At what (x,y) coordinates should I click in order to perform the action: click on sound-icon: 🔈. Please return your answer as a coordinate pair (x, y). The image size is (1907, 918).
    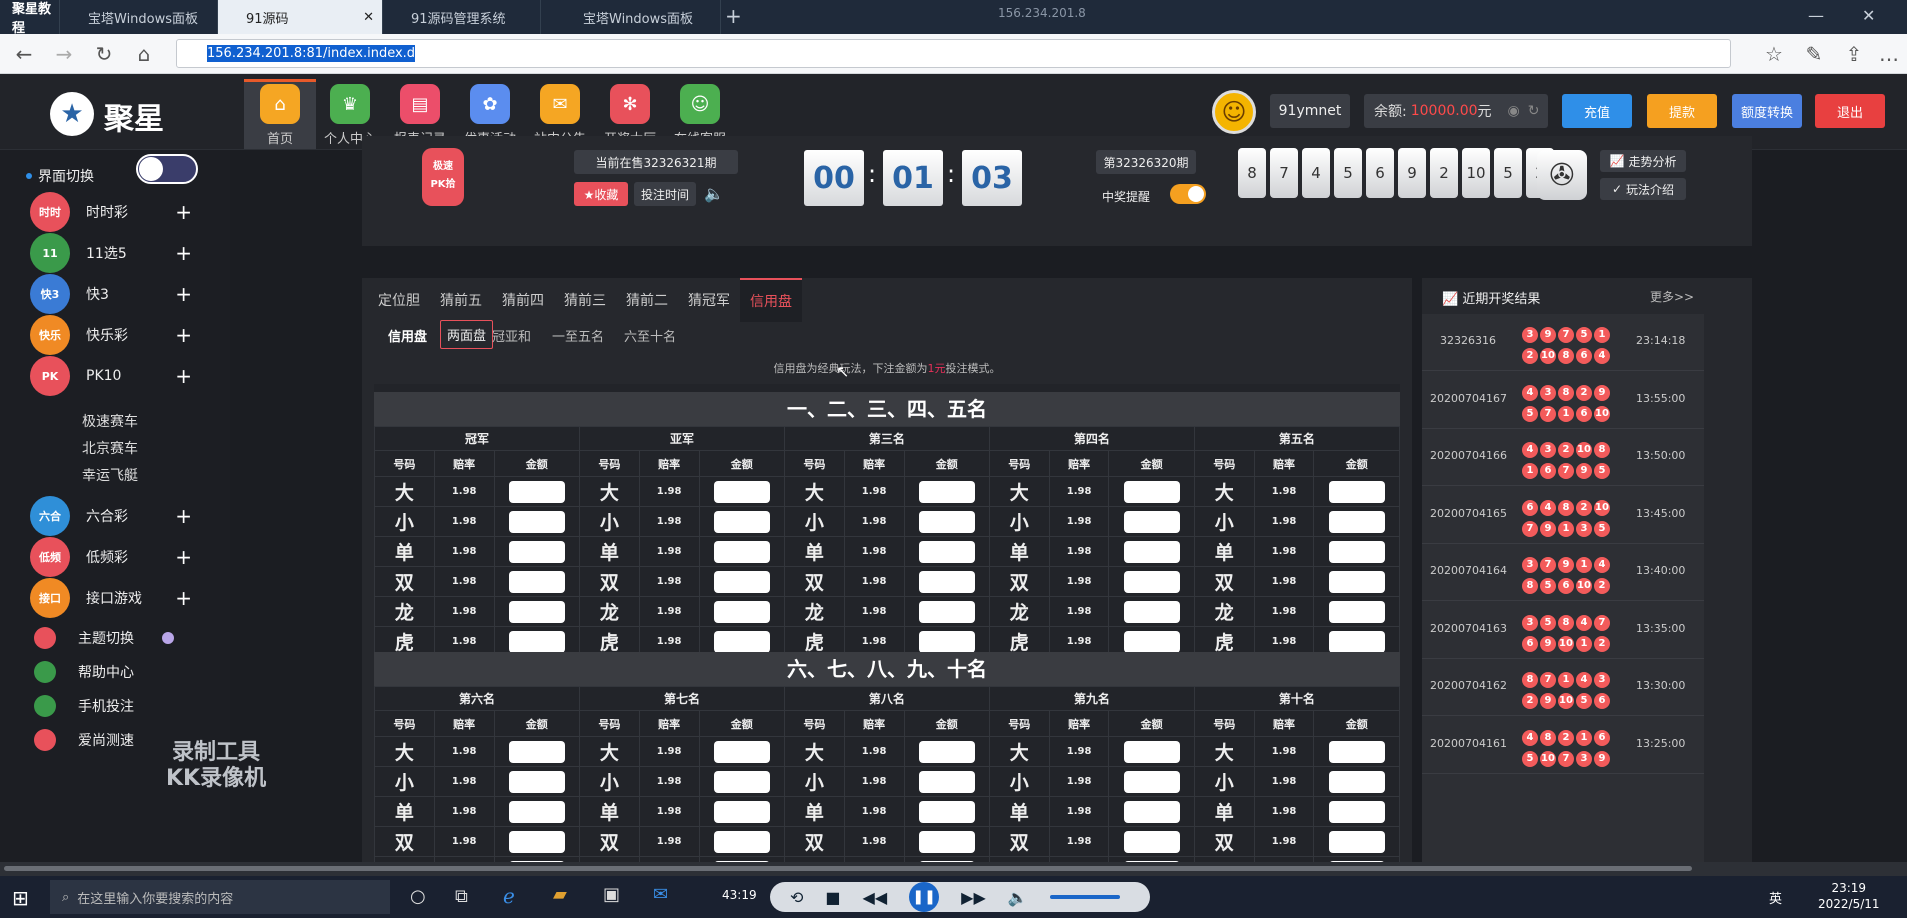
    Looking at the image, I should click on (714, 193).